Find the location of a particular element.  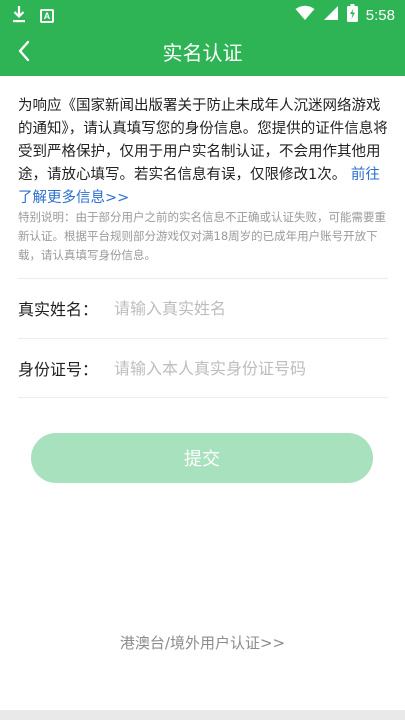

name-field-row: 真实姓名： is located at coordinates (203, 308).